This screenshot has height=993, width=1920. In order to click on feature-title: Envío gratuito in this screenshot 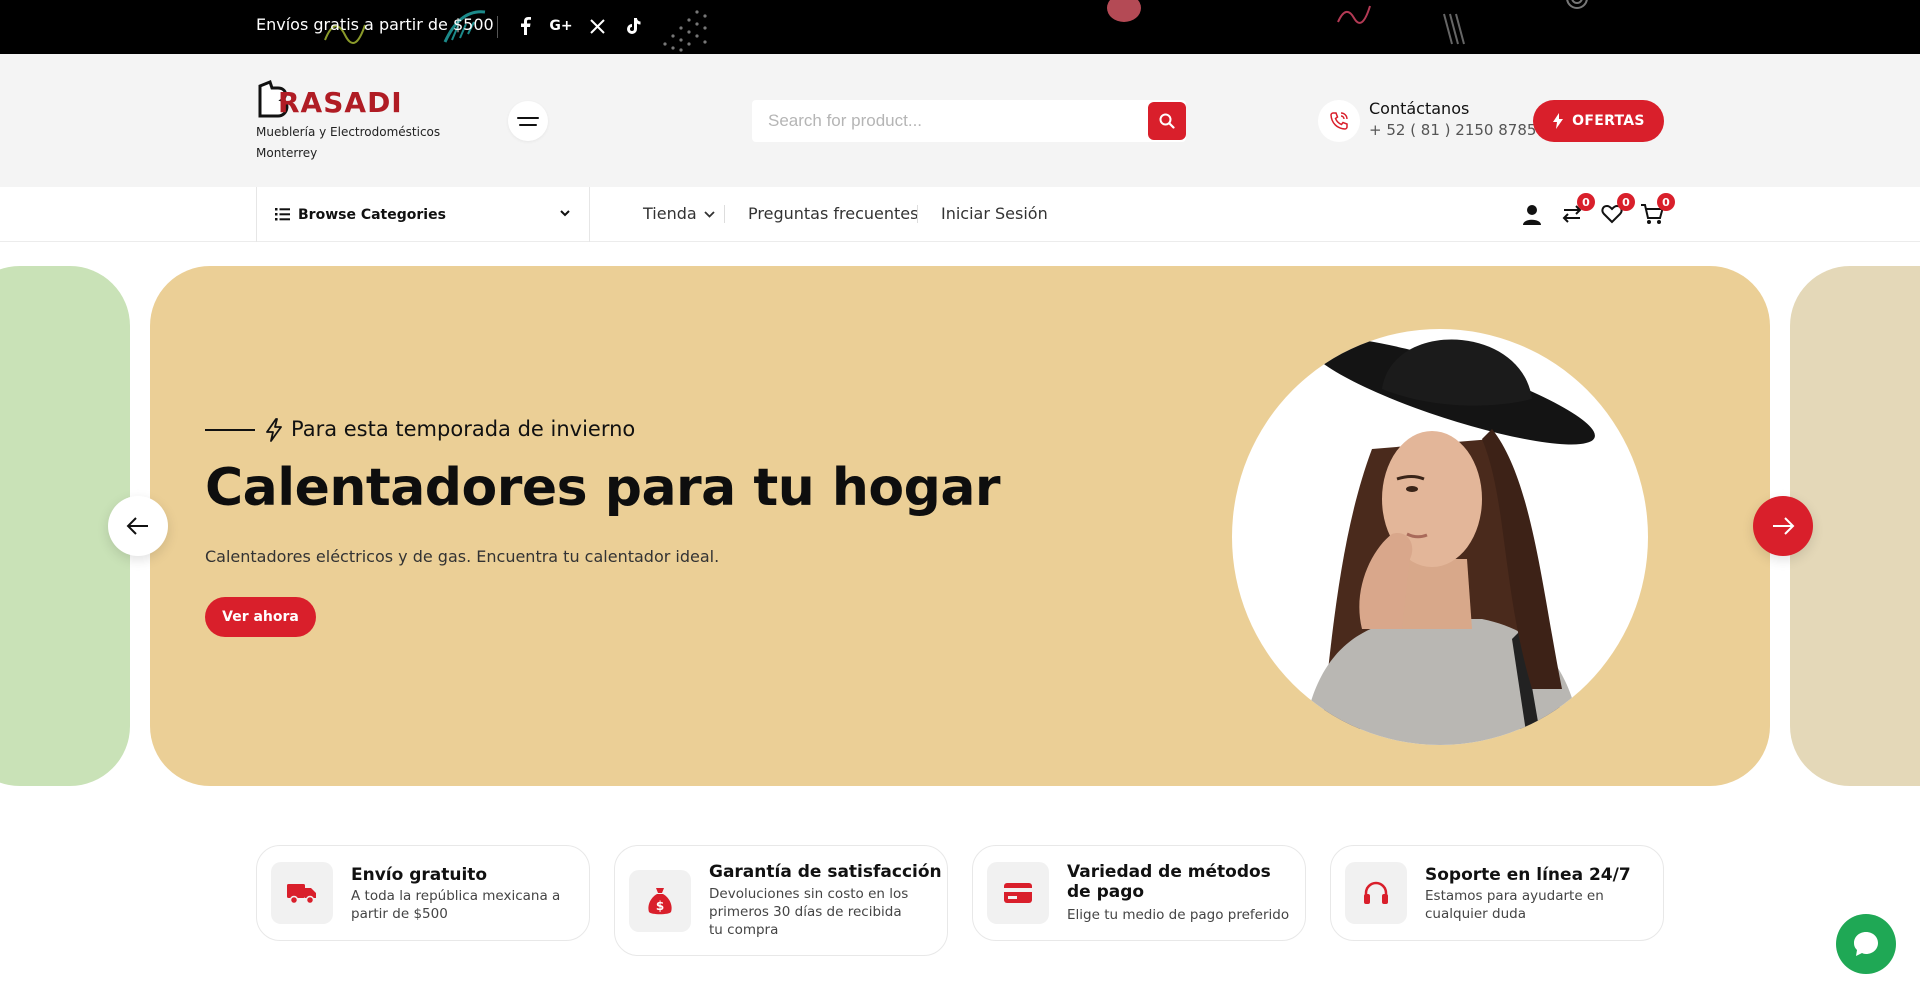, I will do `click(419, 875)`.